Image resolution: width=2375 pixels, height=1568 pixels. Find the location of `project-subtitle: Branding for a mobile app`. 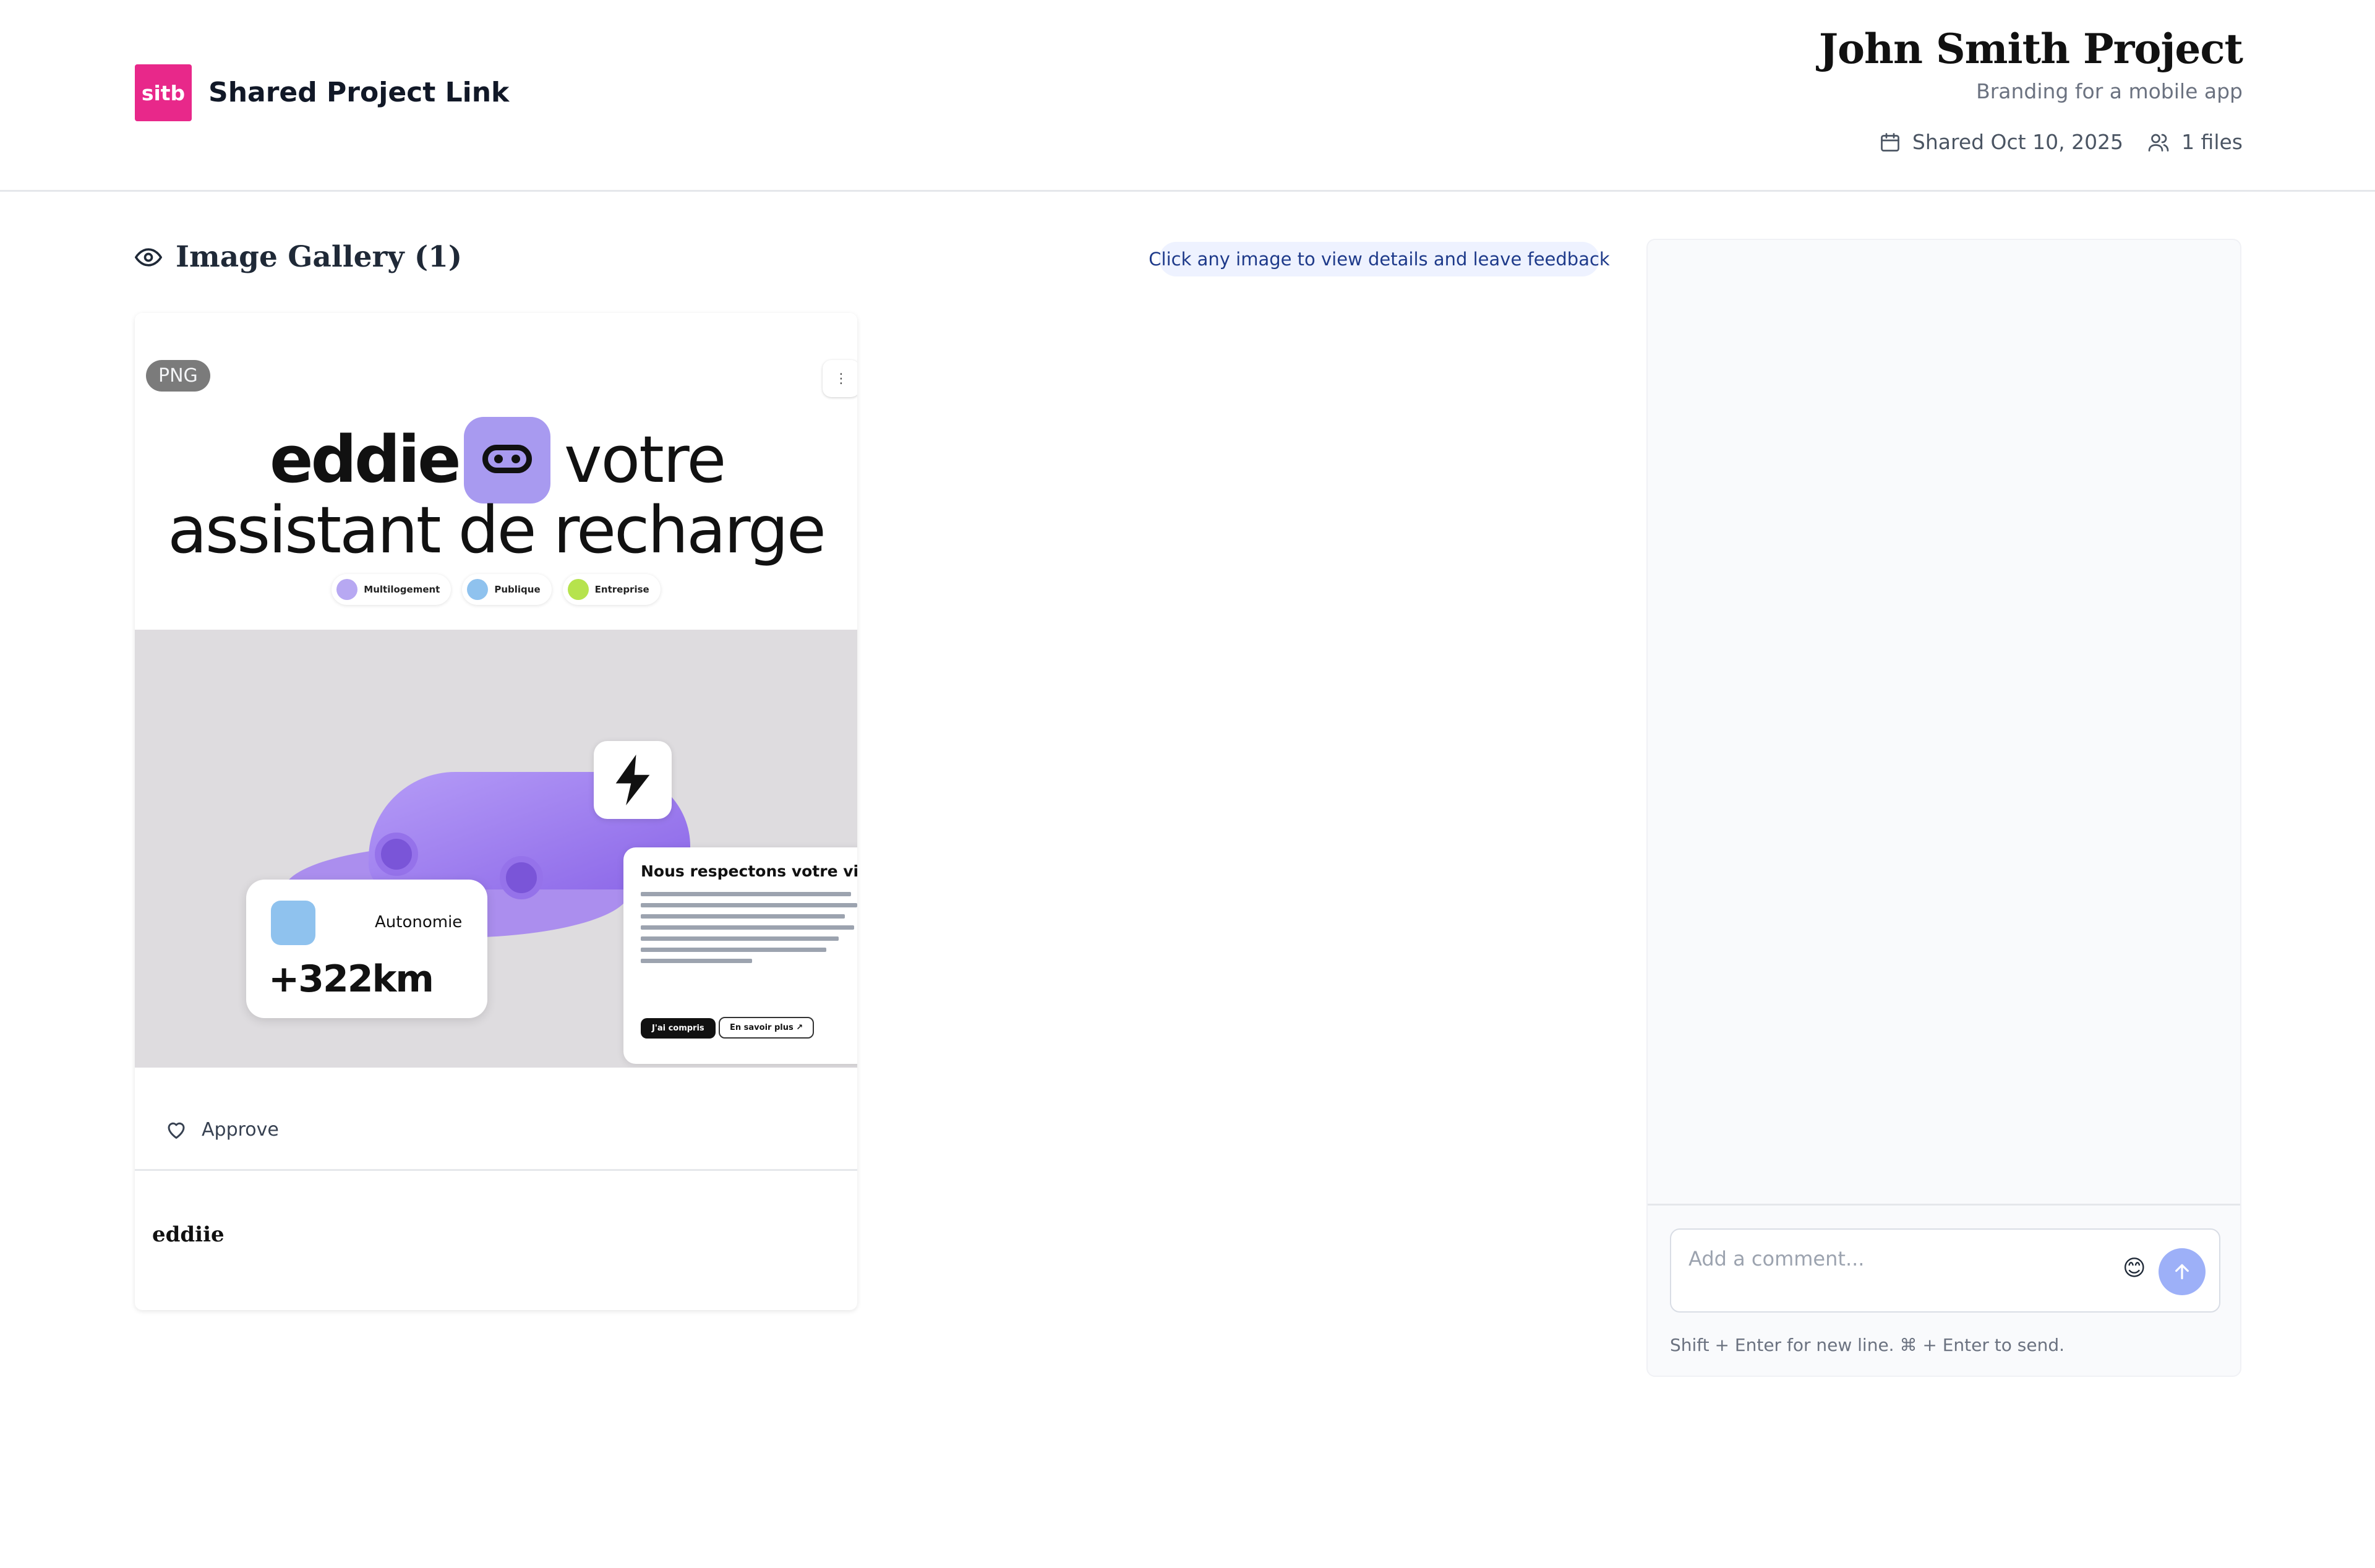

project-subtitle: Branding for a mobile app is located at coordinates (2109, 91).